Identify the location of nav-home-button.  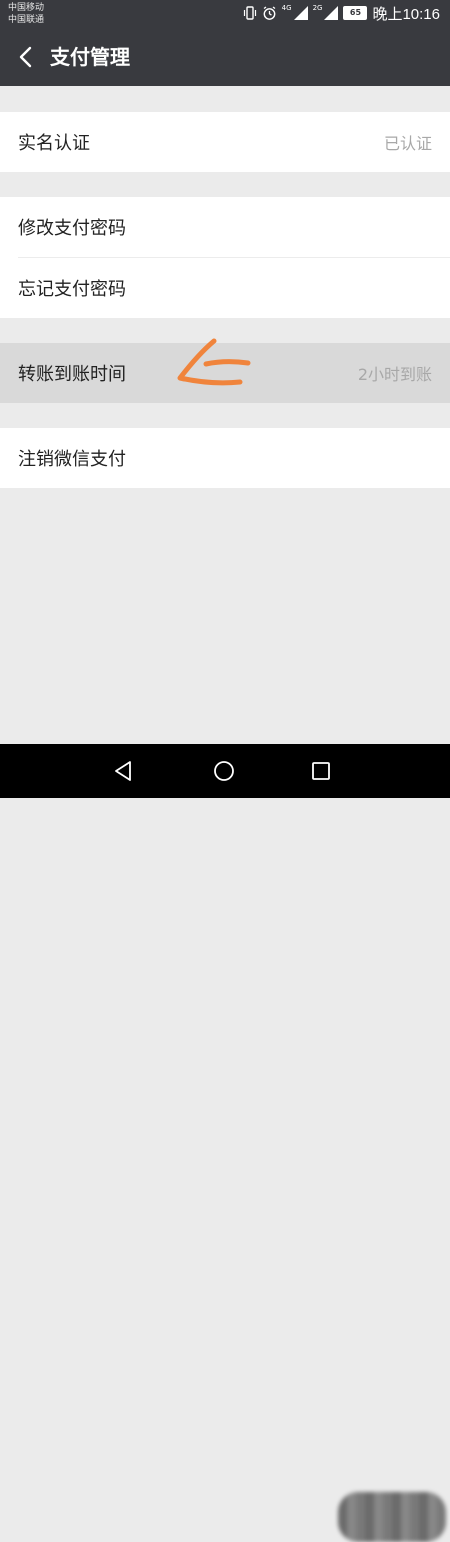
(224, 771).